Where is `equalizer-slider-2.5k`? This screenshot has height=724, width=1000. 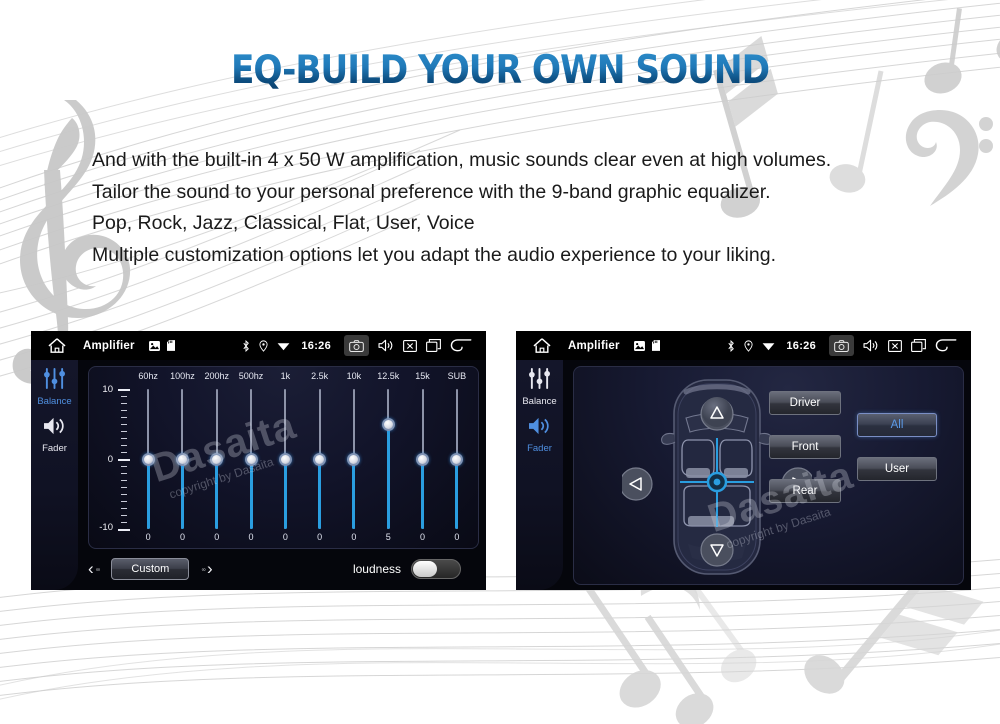 equalizer-slider-2.5k is located at coordinates (319, 459).